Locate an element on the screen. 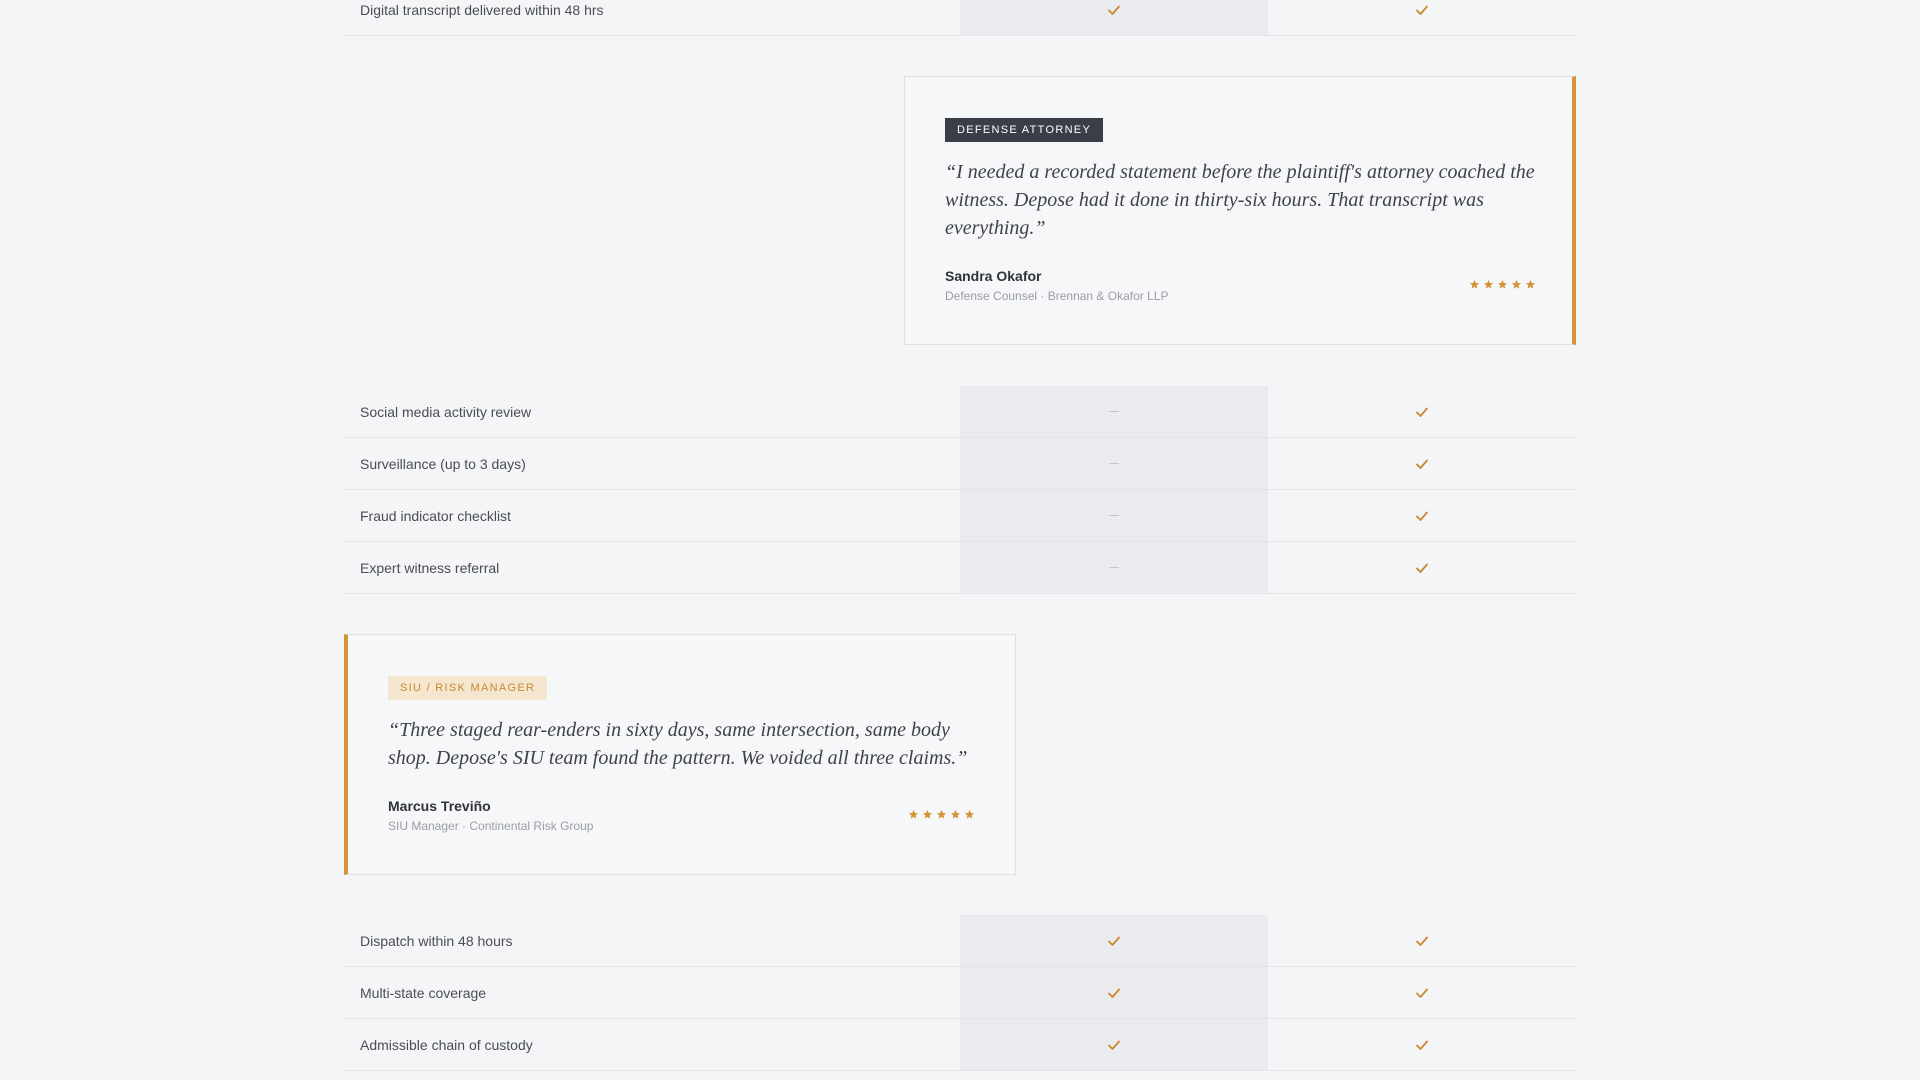  feature-label: Expert witness referral is located at coordinates (430, 568).